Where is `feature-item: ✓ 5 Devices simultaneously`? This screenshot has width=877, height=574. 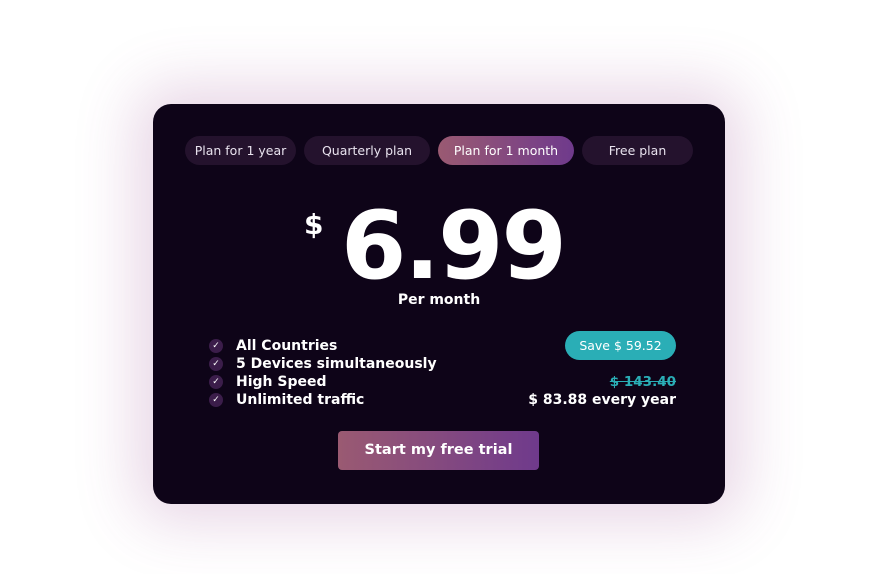
feature-item: ✓ 5 Devices simultaneously is located at coordinates (323, 364).